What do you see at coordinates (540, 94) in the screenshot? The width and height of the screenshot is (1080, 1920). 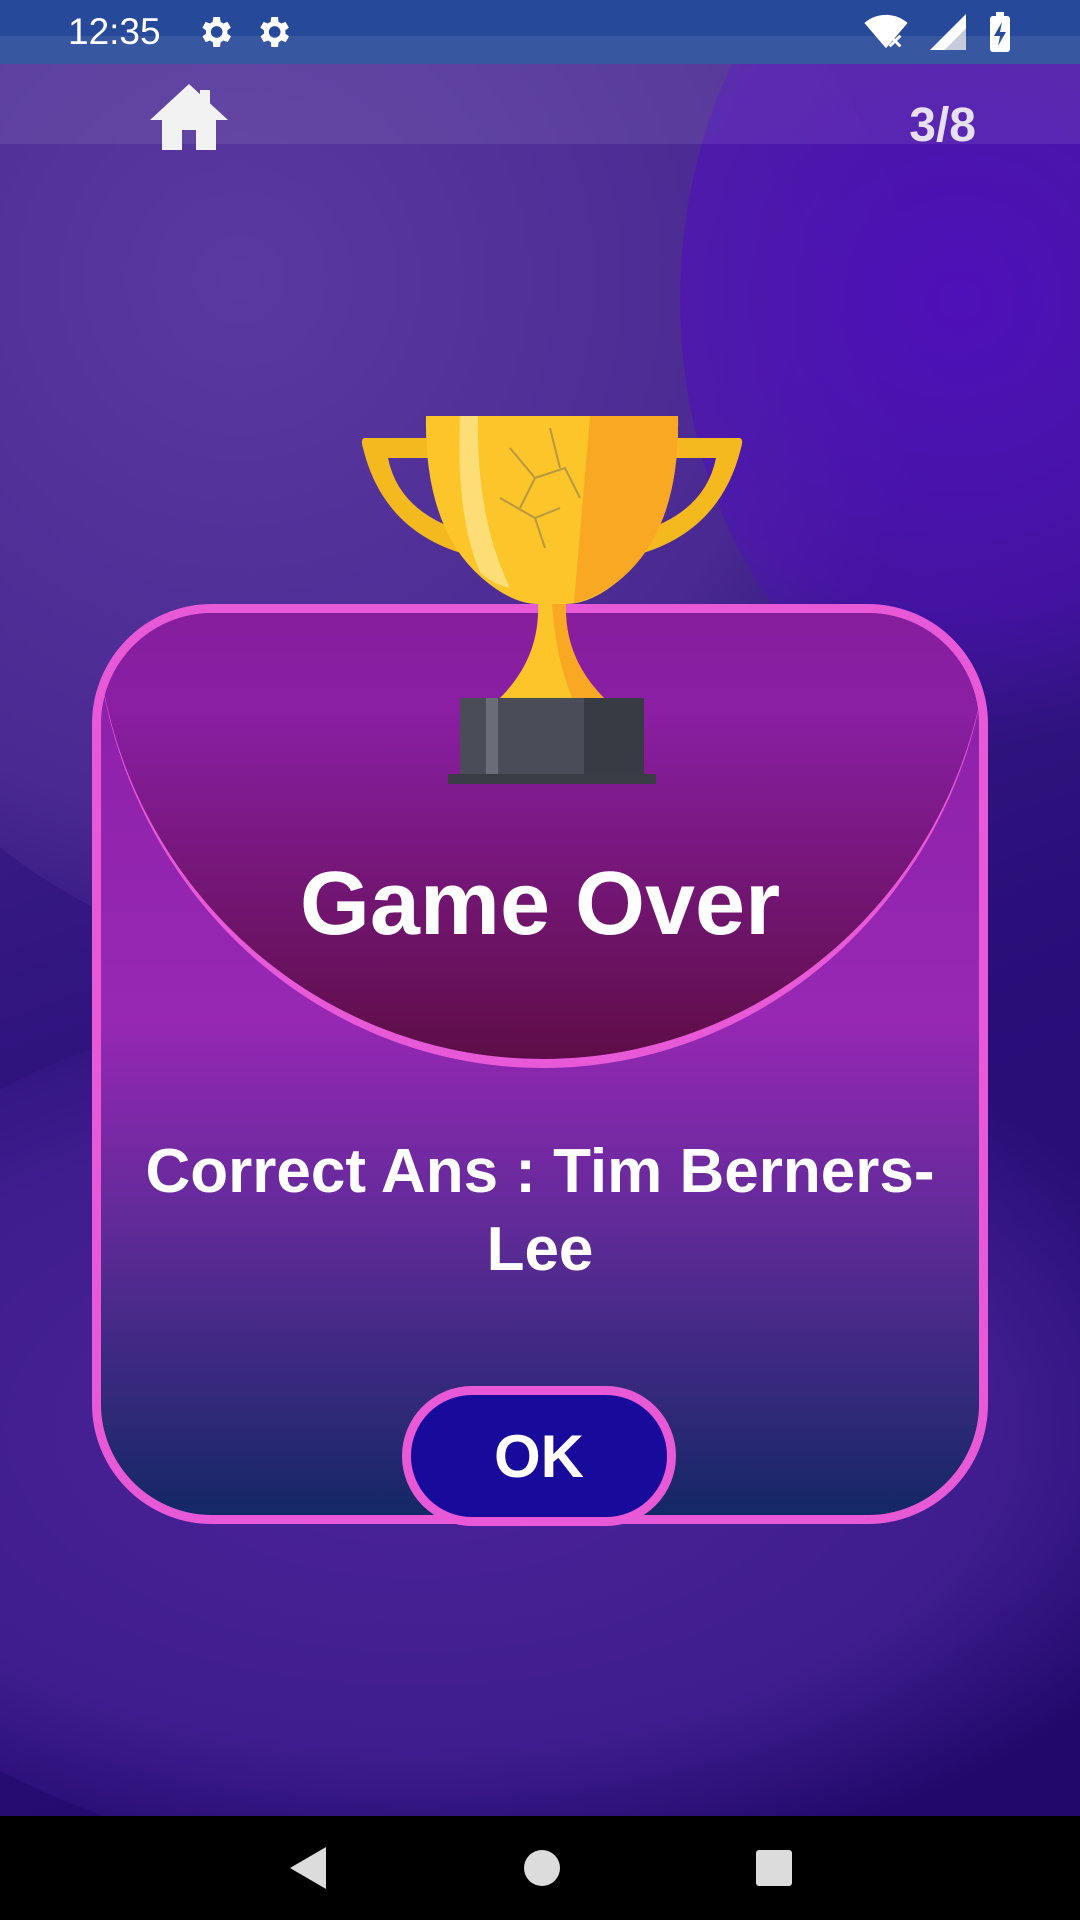 I see `top-app-bar: 3/8` at bounding box center [540, 94].